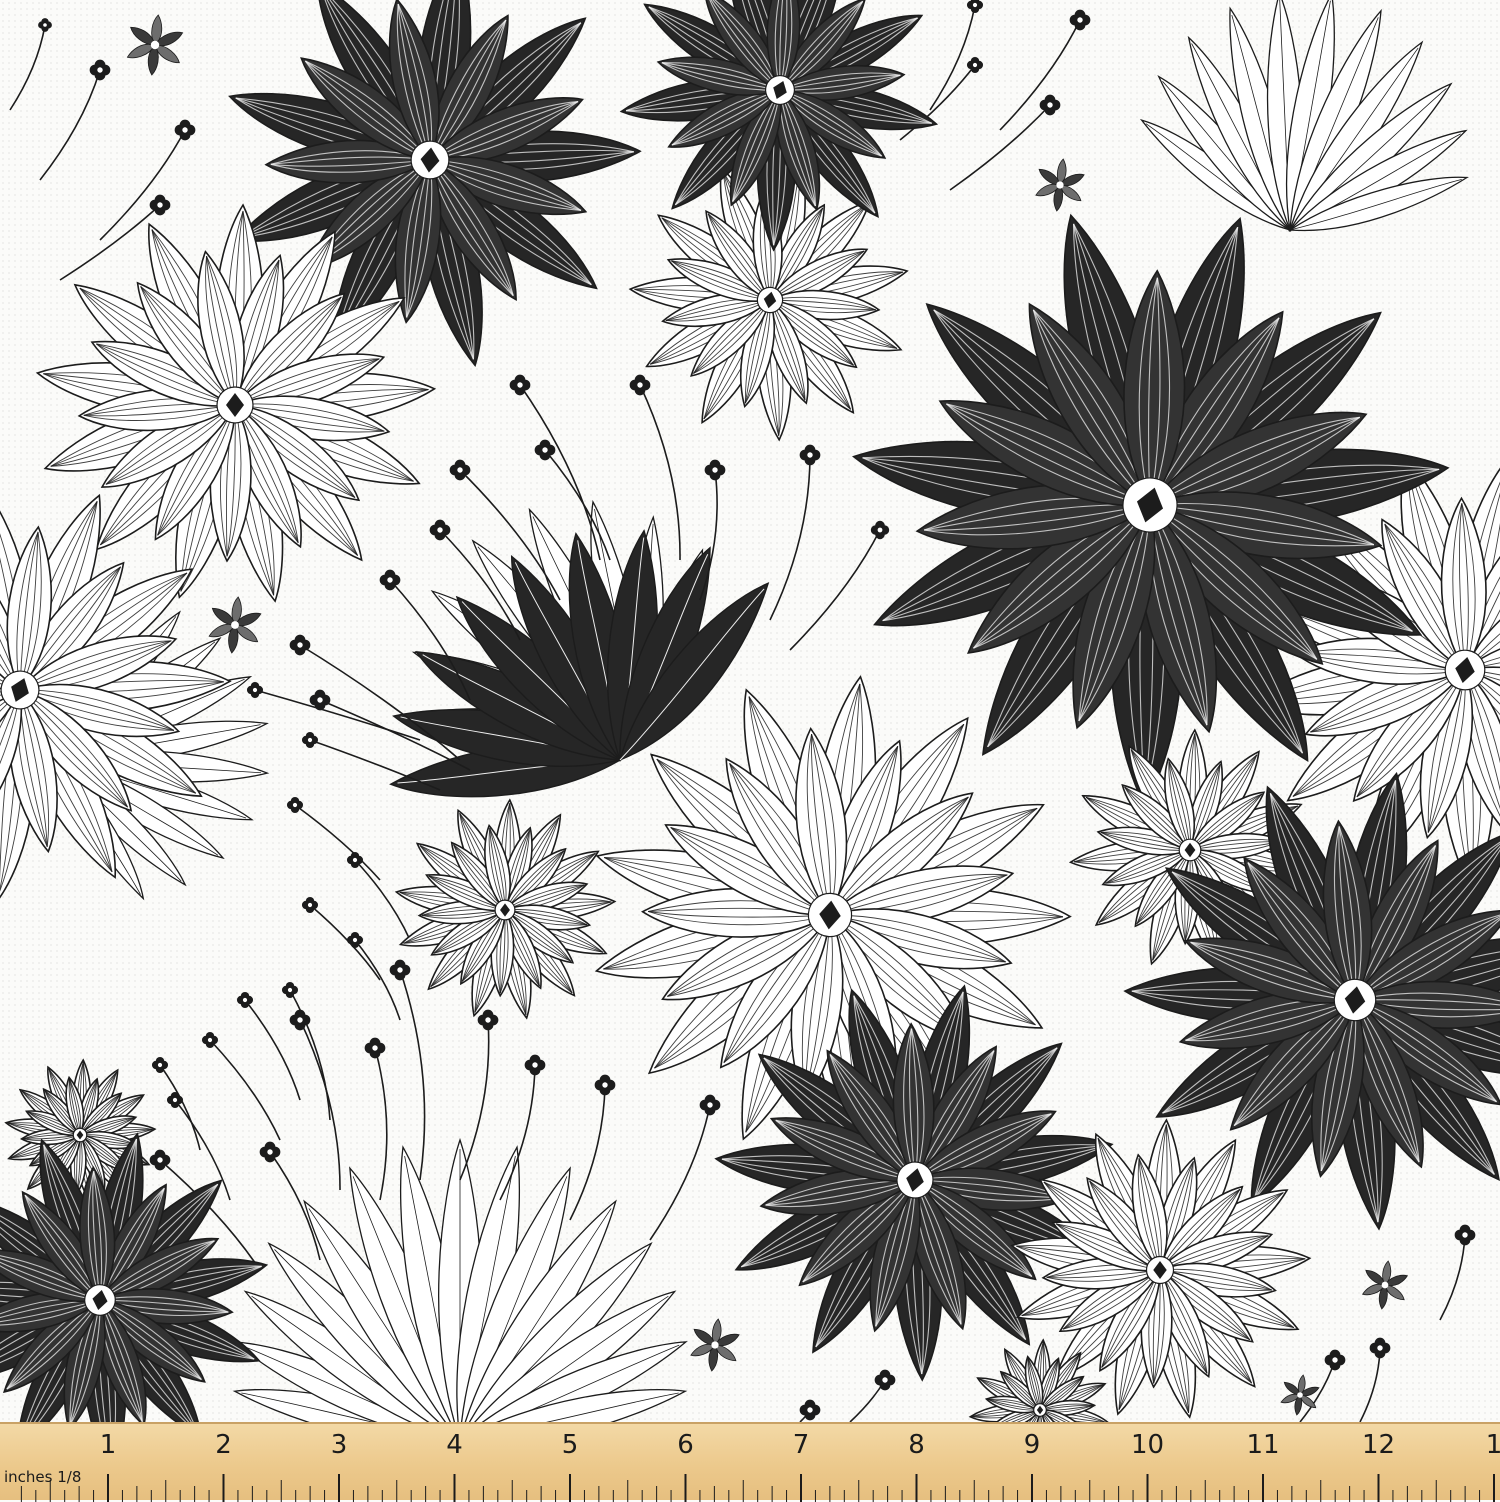  I want to click on ruler-number: 9, so click(1032, 1445).